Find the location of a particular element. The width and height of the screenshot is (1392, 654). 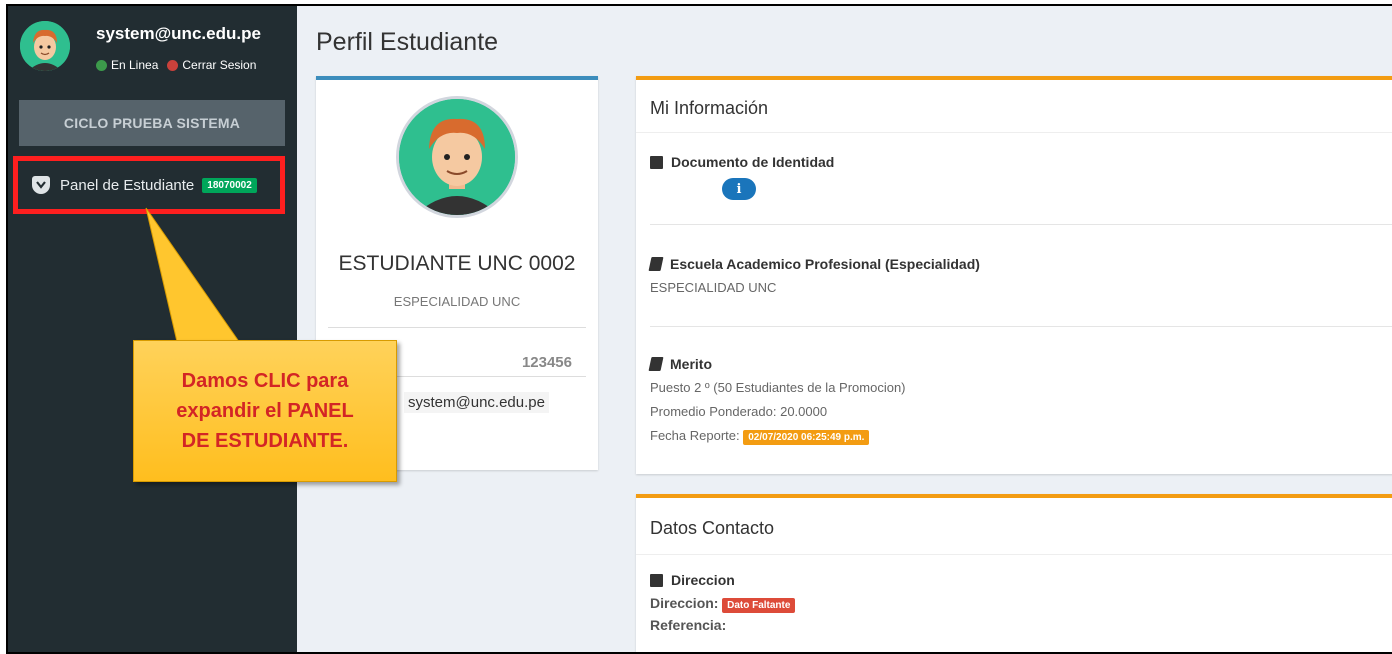

referencia-row: Referencia: is located at coordinates (688, 625).